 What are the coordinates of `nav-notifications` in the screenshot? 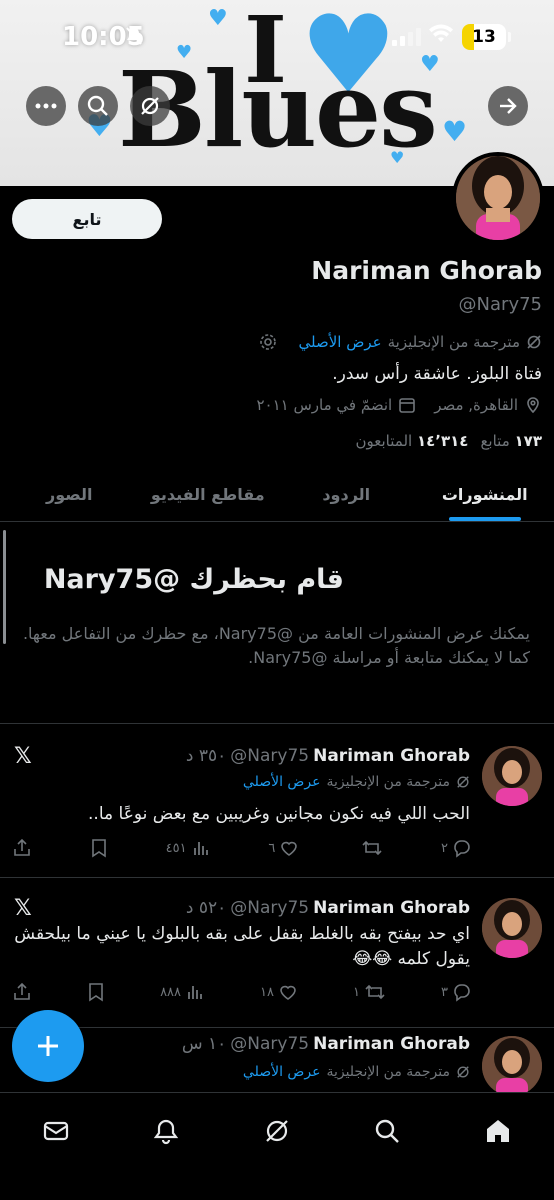 It's located at (166, 1131).